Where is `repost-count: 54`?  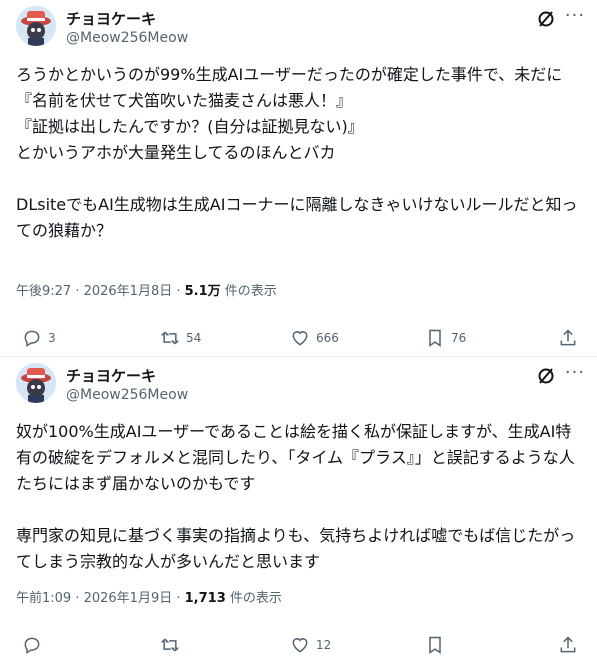
repost-count: 54 is located at coordinates (194, 338).